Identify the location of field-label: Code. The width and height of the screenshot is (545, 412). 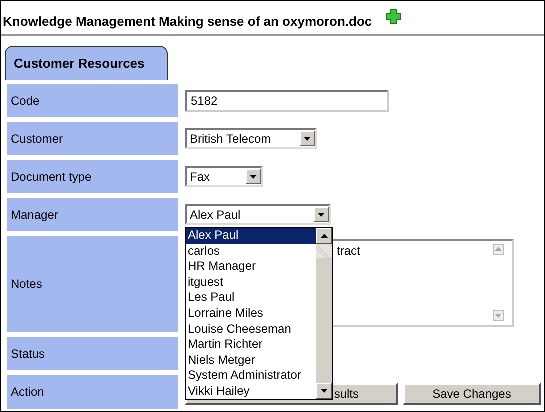
(92, 100).